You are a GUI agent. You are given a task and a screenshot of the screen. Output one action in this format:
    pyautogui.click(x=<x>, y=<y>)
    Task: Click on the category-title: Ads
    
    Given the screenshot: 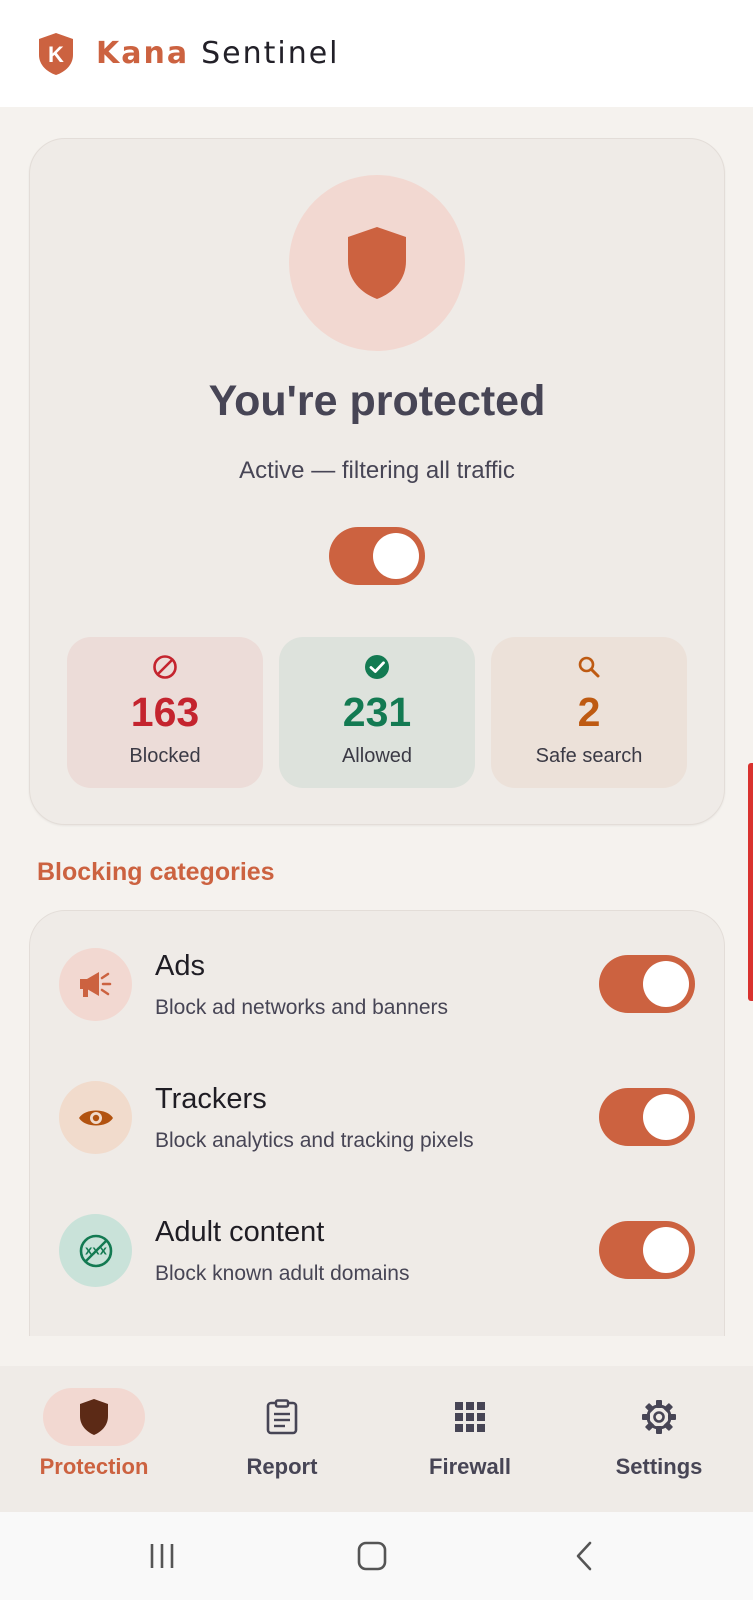 What is the action you would take?
    pyautogui.click(x=180, y=966)
    